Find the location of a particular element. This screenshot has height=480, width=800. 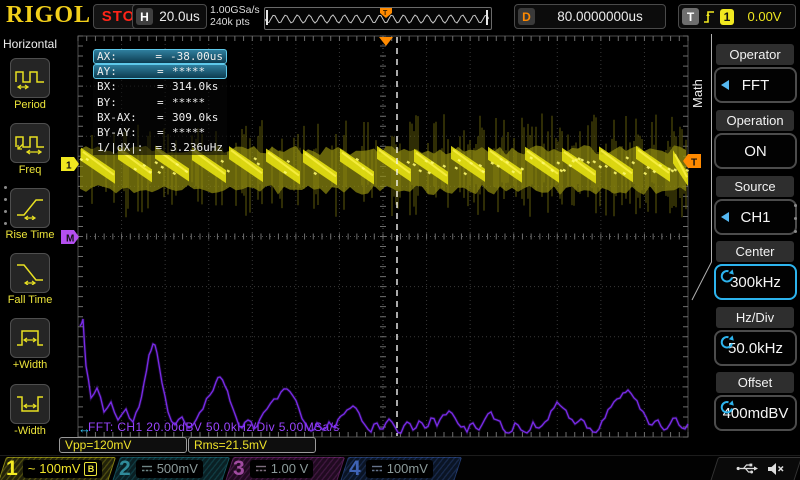

trigger-level-value: 0.00V is located at coordinates (764, 16).